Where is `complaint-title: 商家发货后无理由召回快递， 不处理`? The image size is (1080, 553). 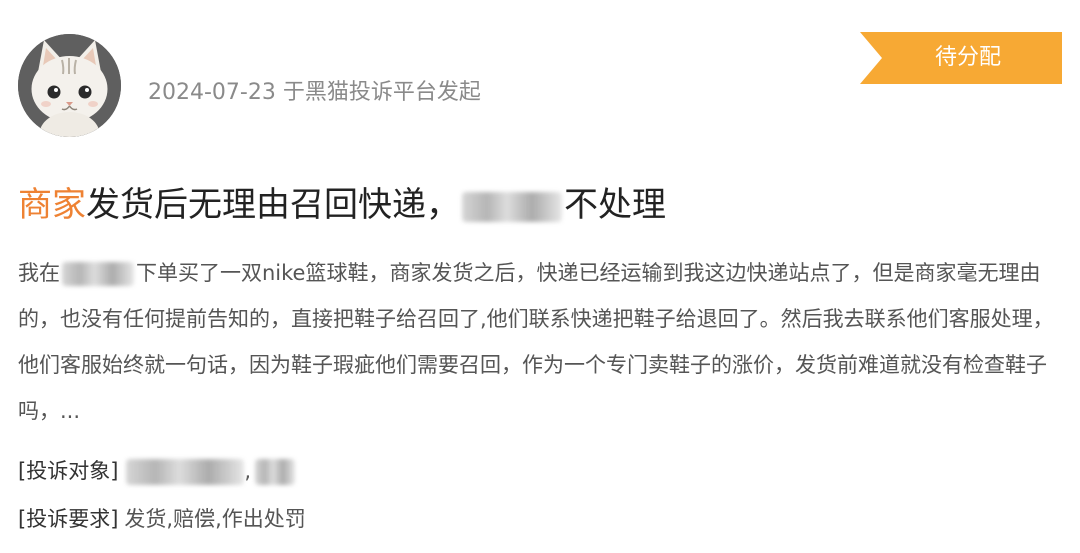 complaint-title: 商家发货后无理由召回快递， 不处理 is located at coordinates (342, 205).